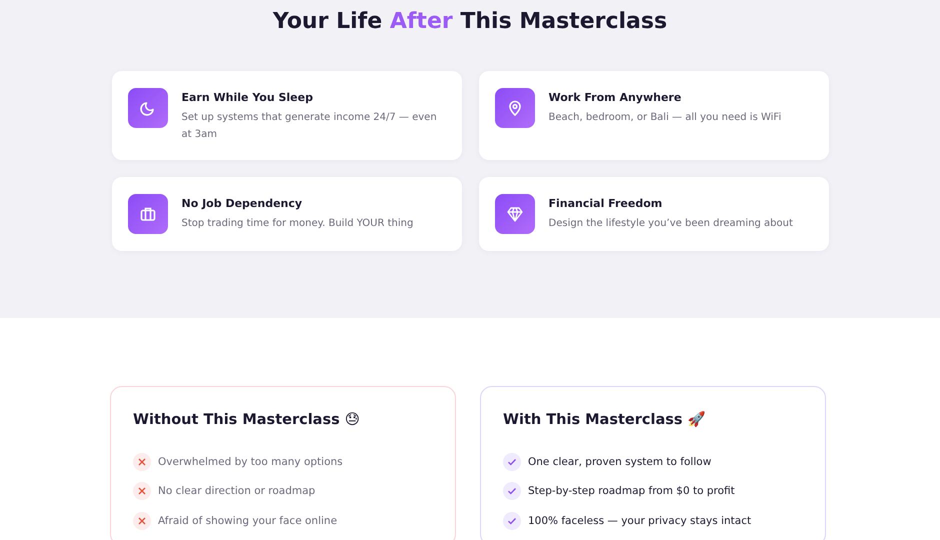 The height and width of the screenshot is (540, 940). I want to click on list-item-text: No clear direction or roadmap, so click(237, 491).